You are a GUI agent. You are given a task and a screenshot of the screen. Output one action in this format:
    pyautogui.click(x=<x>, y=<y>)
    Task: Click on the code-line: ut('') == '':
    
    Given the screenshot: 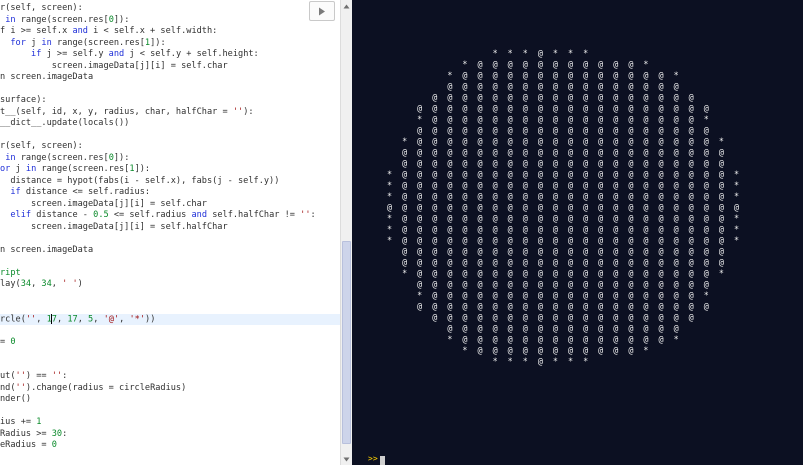 What is the action you would take?
    pyautogui.click(x=170, y=377)
    